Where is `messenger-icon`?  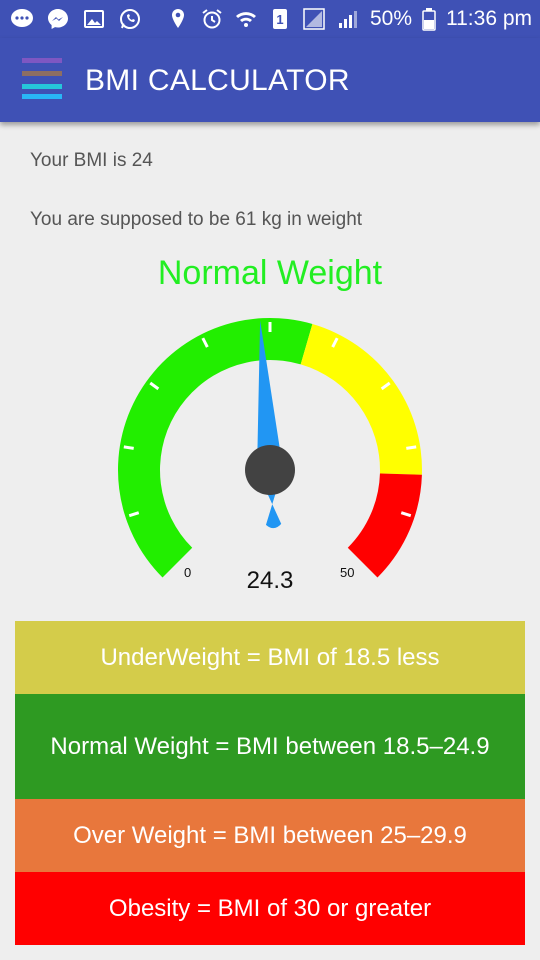
messenger-icon is located at coordinates (58, 19).